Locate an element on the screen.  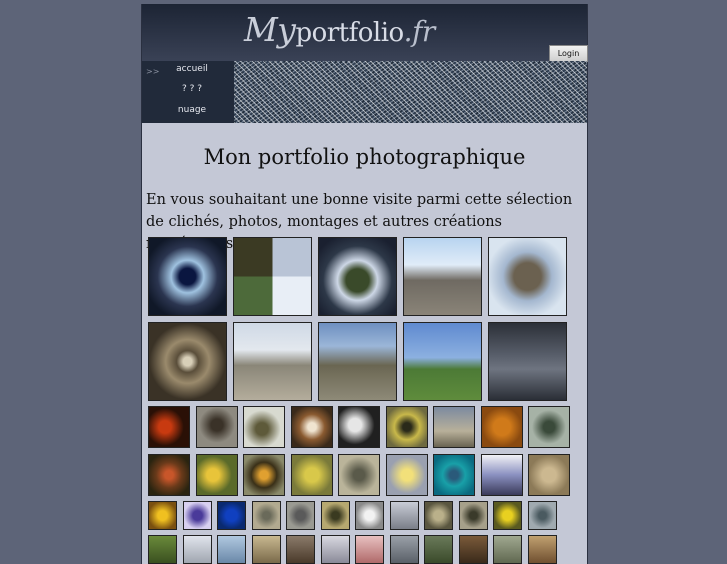
nav-item-nuage: nuage is located at coordinates (192, 110).